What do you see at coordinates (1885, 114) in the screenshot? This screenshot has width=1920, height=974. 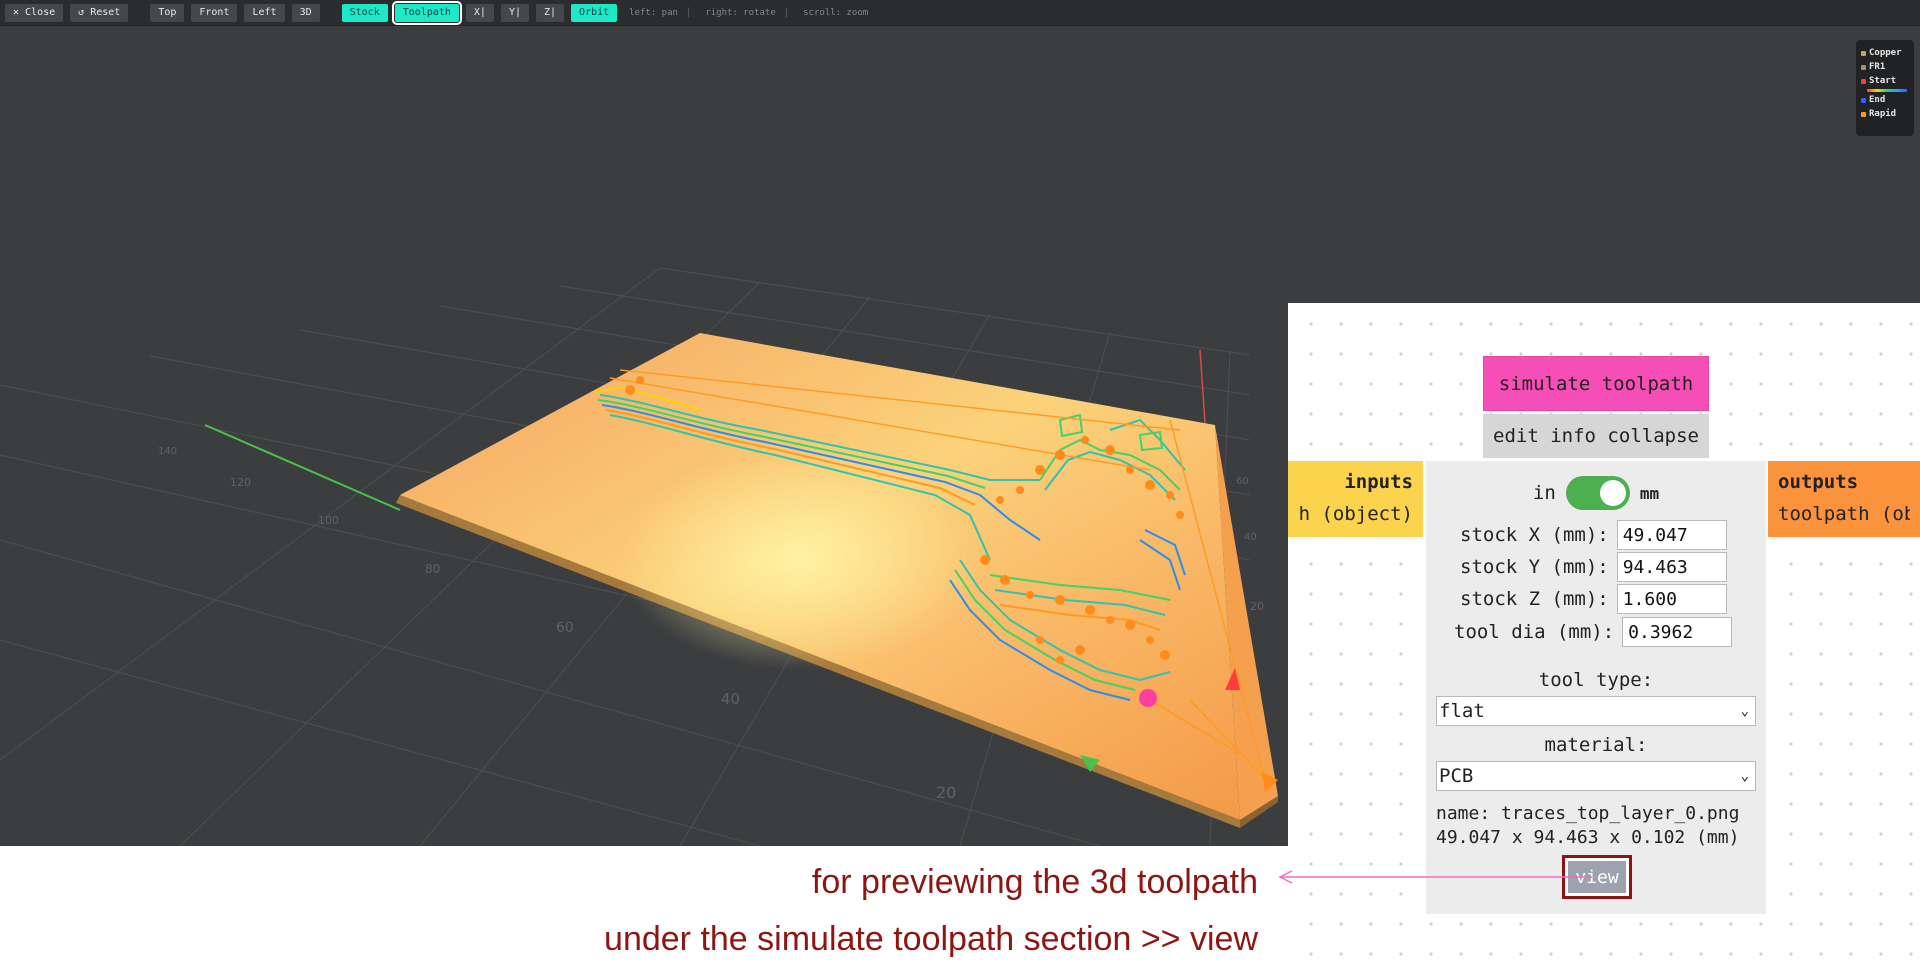 I see `legend-rapid: Rapid` at bounding box center [1885, 114].